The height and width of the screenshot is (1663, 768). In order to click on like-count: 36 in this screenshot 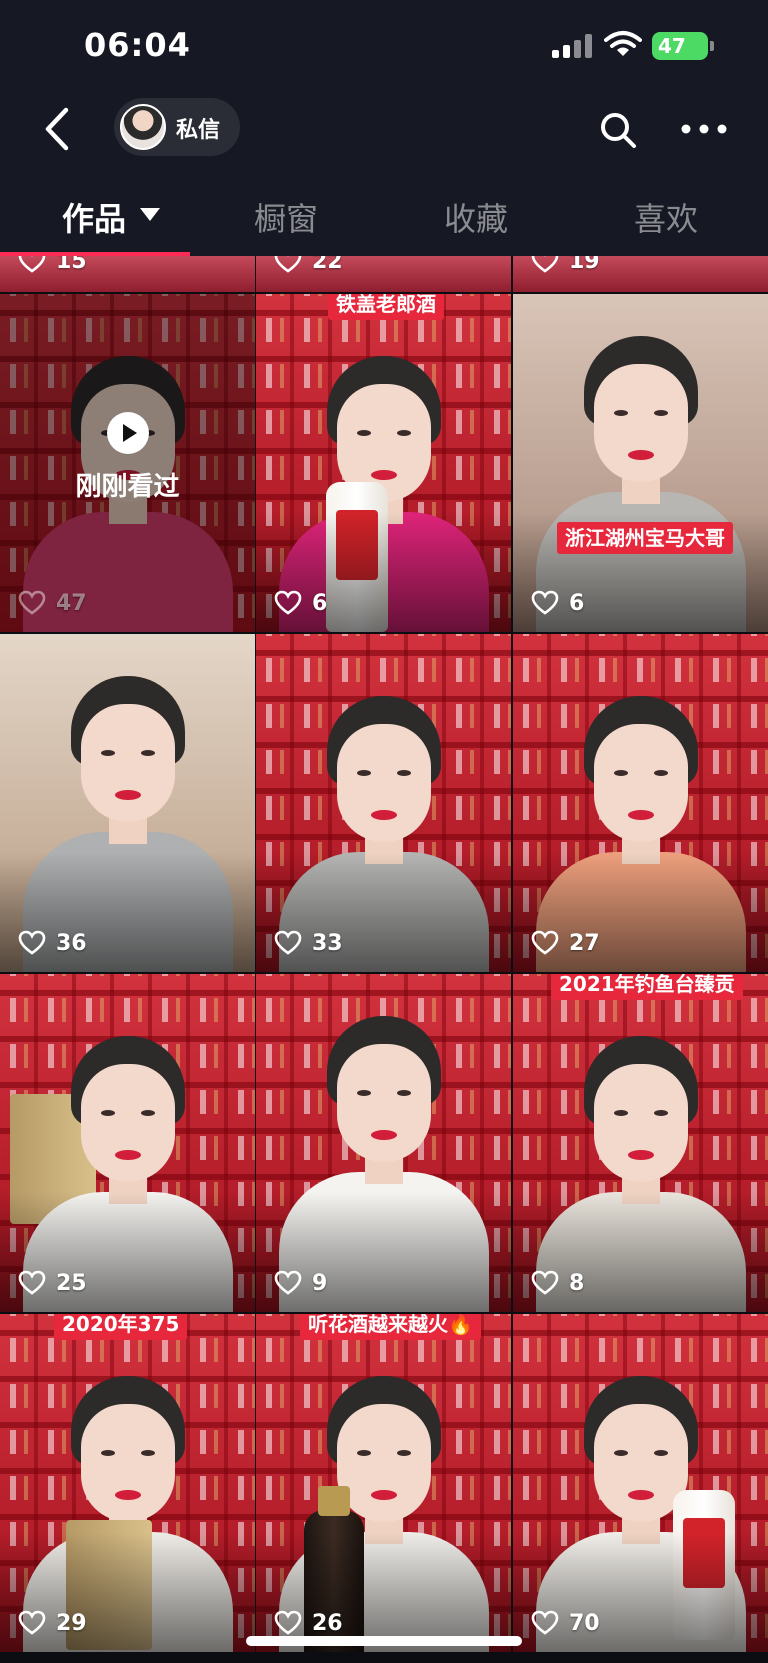, I will do `click(52, 943)`.